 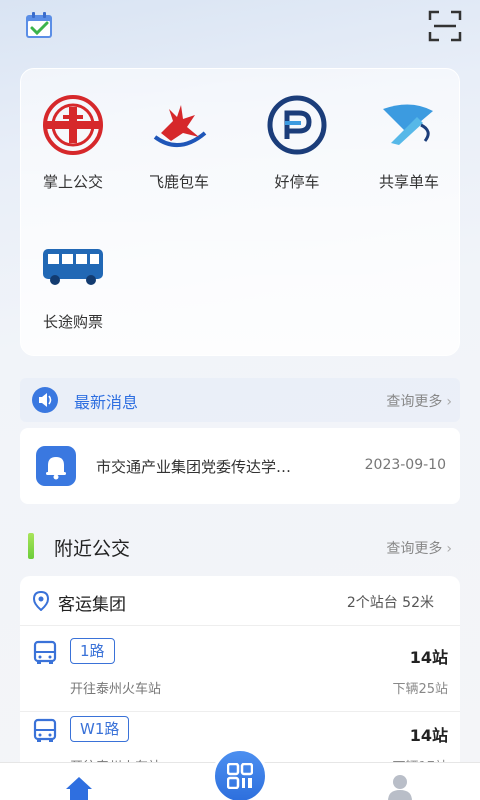 What do you see at coordinates (408, 124) in the screenshot?
I see `bike-share-logo-icon` at bounding box center [408, 124].